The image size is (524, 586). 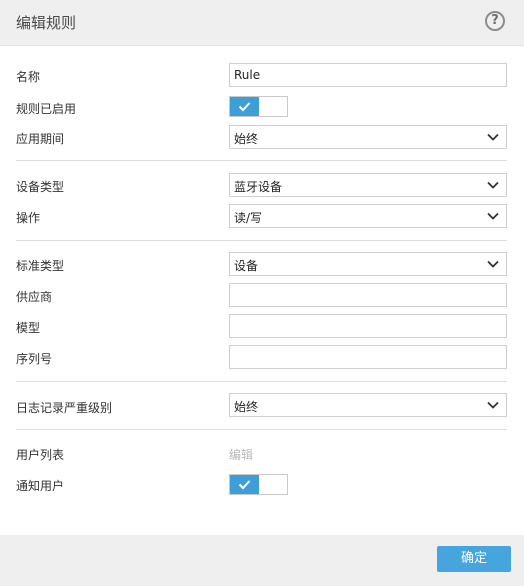 I want to click on criteria-type-label: 标准类型, so click(x=40, y=266).